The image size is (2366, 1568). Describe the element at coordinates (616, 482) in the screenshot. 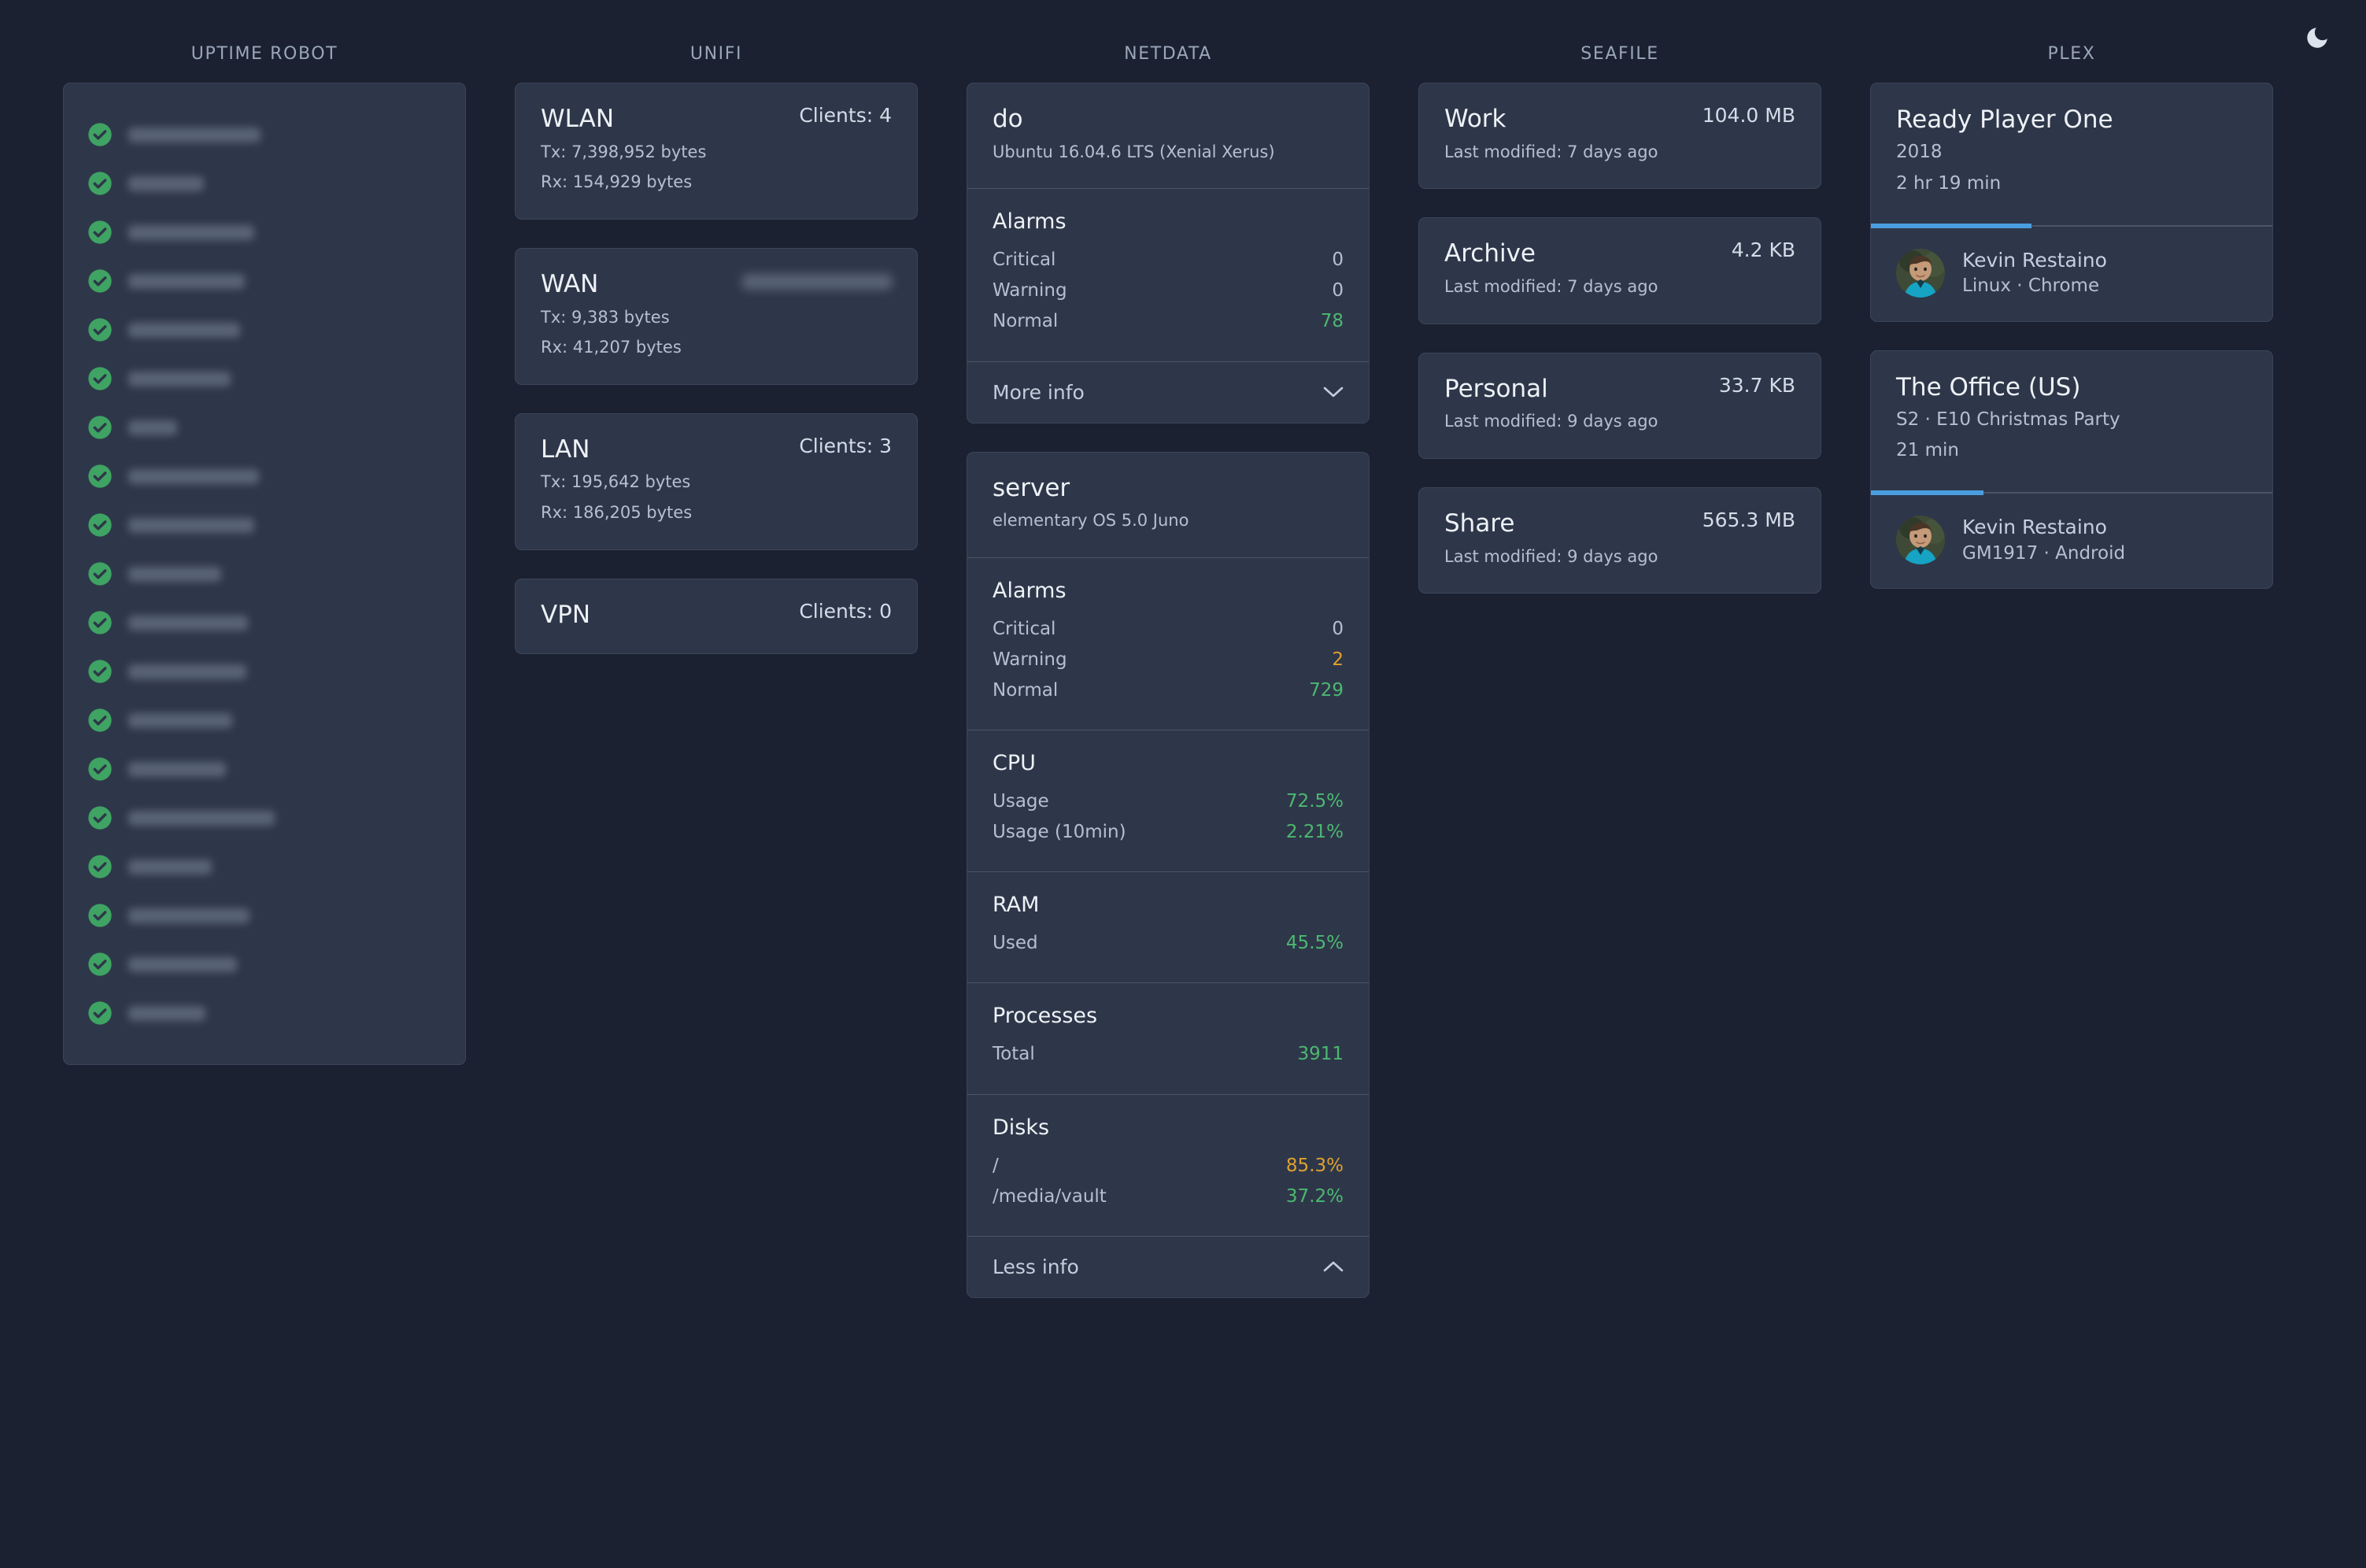

I see `unifi-tx-bytes: Tx: 195,642 bytes` at that location.